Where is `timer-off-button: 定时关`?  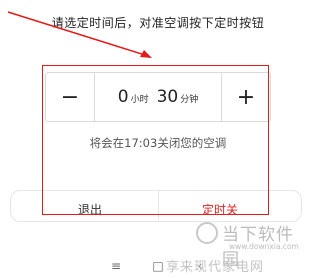
timer-off-button: 定时关 is located at coordinates (220, 209).